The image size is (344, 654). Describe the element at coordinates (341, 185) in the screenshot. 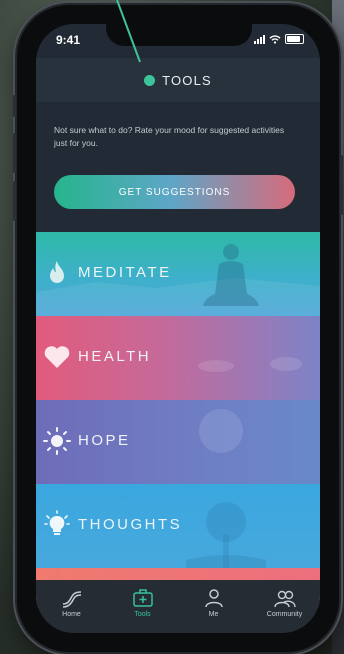

I see `power-button` at that location.